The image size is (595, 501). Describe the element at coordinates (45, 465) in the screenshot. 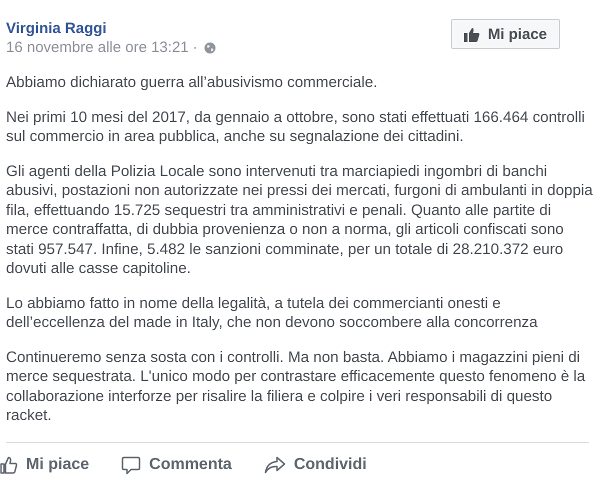

I see `like-action-button: Mi piace` at that location.